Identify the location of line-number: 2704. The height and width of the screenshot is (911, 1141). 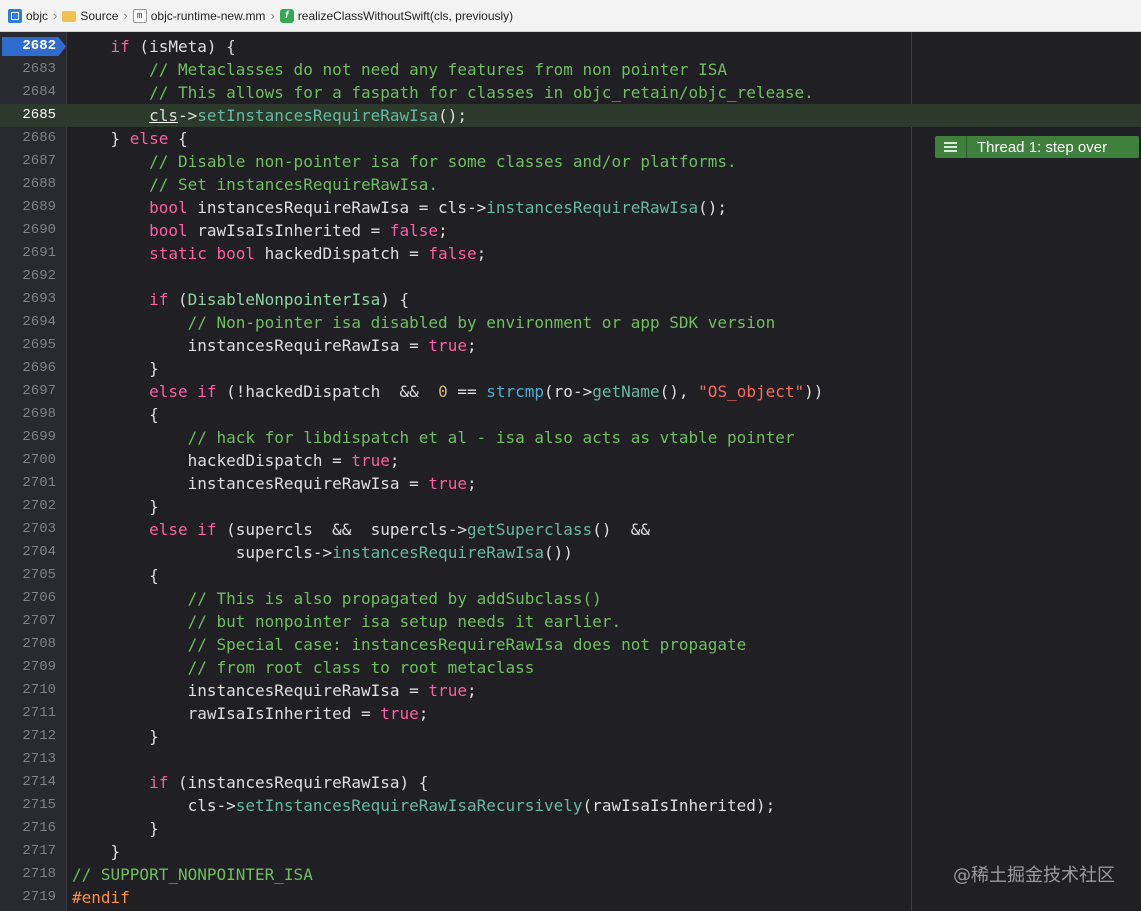
(28, 552).